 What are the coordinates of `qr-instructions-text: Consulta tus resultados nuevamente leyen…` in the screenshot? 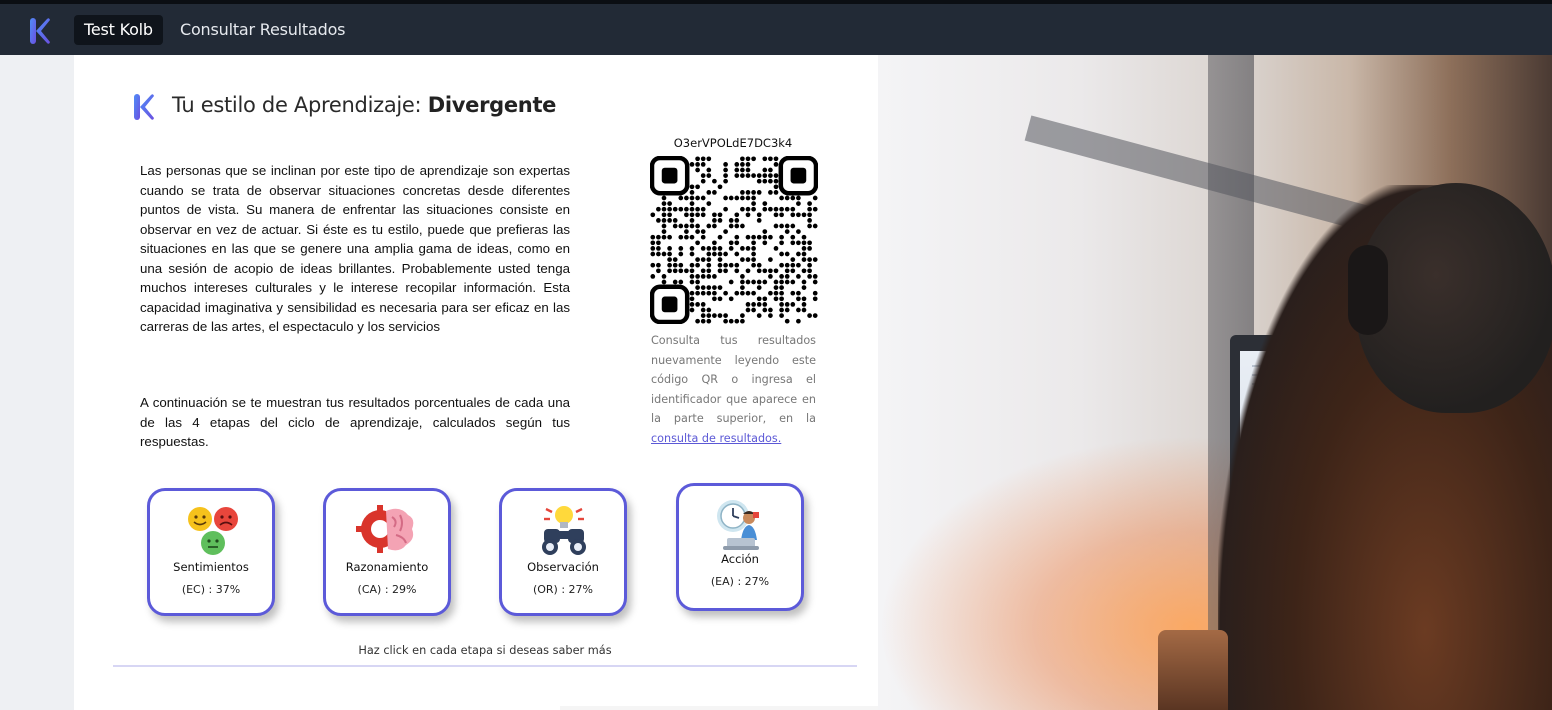 It's located at (733, 379).